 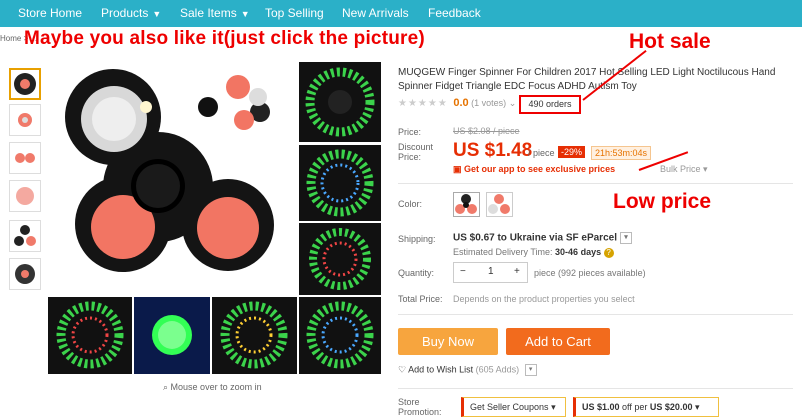 I want to click on discount-badge: -29%, so click(x=572, y=152).